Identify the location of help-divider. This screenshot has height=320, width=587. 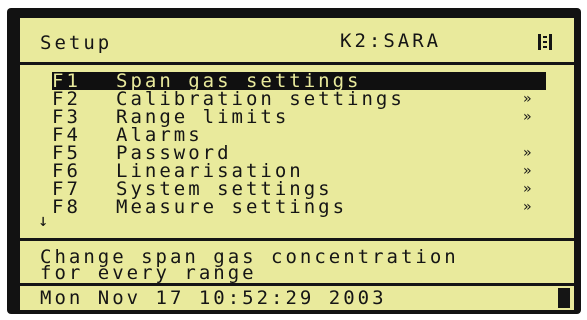
(297, 239).